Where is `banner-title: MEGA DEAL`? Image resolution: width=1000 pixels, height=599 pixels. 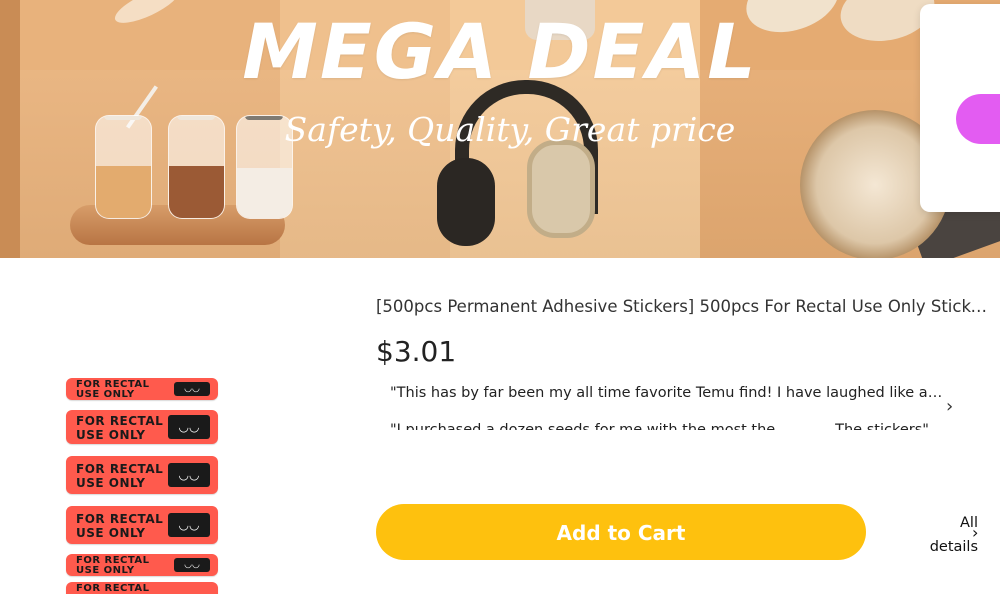 banner-title: MEGA DEAL is located at coordinates (500, 51).